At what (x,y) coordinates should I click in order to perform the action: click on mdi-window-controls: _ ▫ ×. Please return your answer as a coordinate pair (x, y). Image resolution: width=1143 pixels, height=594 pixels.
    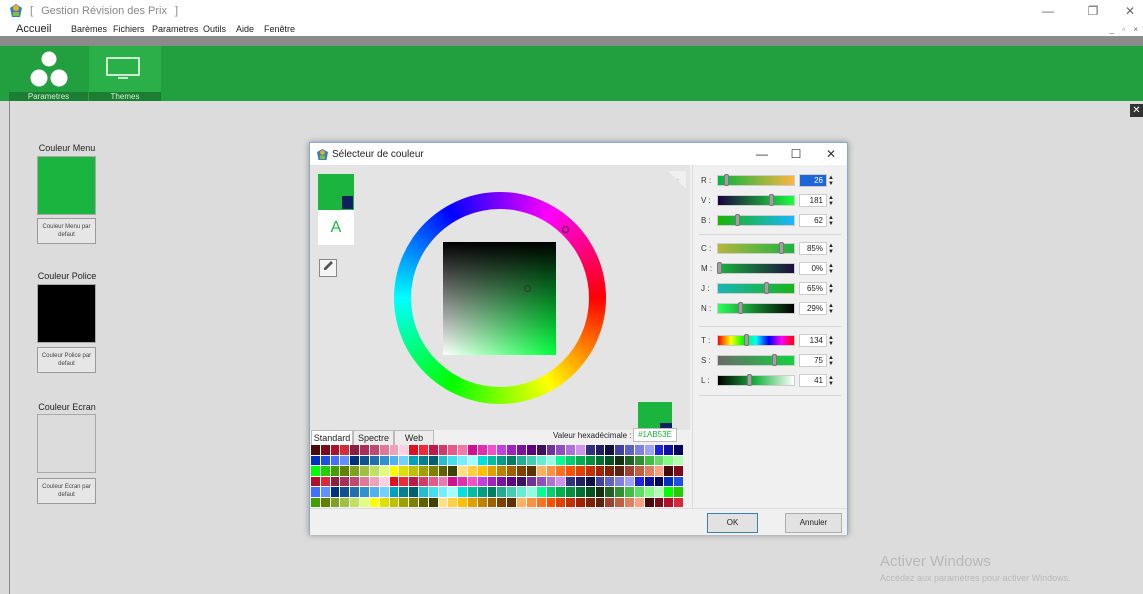
    Looking at the image, I should click on (1125, 29).